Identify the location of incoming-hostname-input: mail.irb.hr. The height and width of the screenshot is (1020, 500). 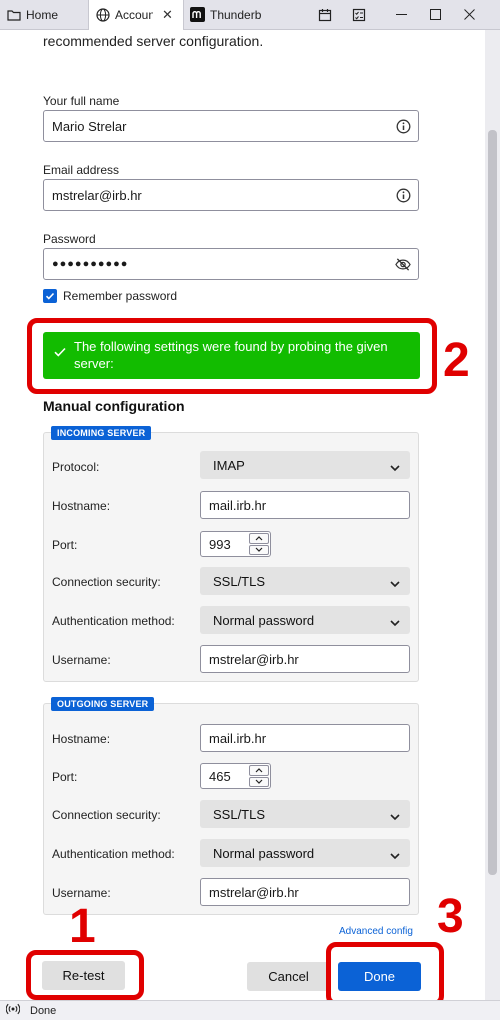
(305, 505).